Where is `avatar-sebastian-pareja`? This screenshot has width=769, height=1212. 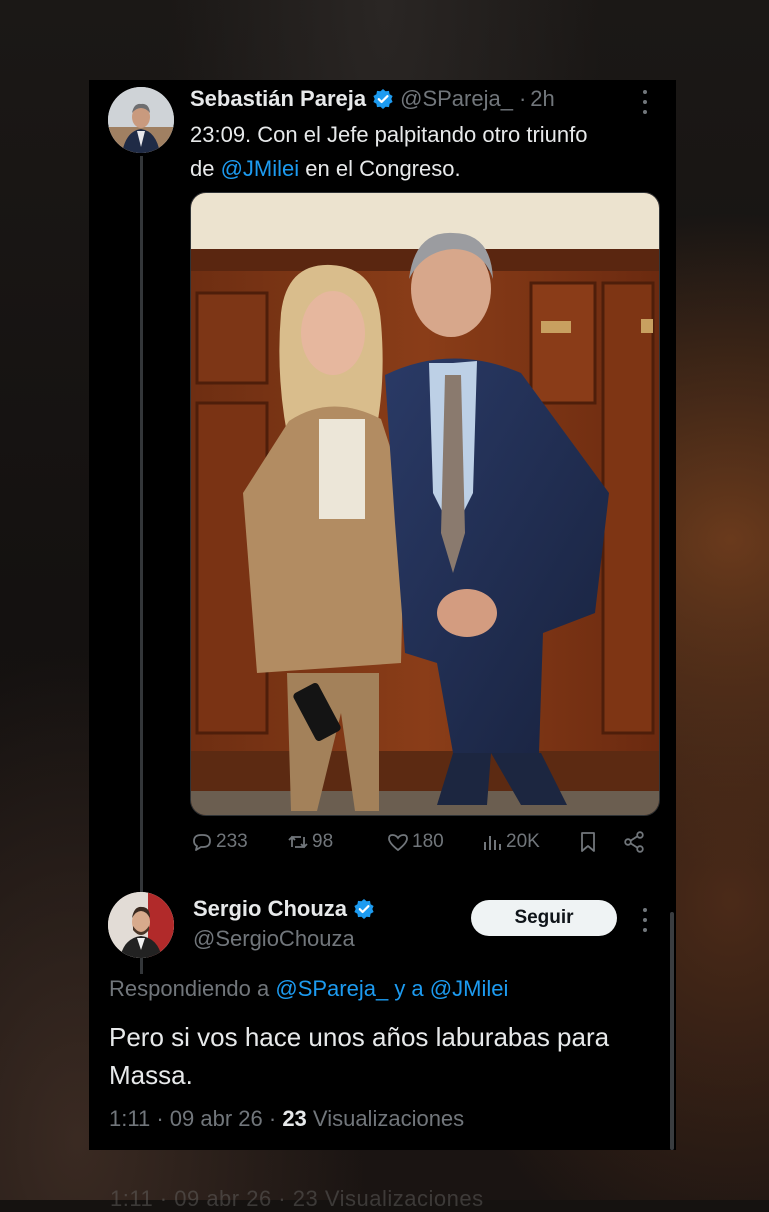
avatar-sebastian-pareja is located at coordinates (141, 120).